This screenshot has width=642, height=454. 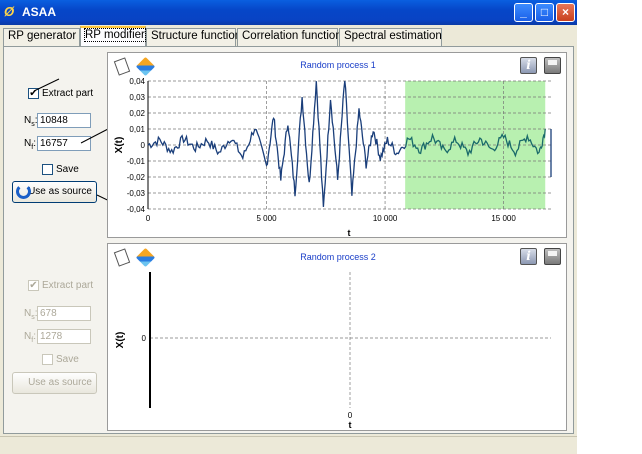 I want to click on nf-label-2: Nf:, so click(x=30, y=337).